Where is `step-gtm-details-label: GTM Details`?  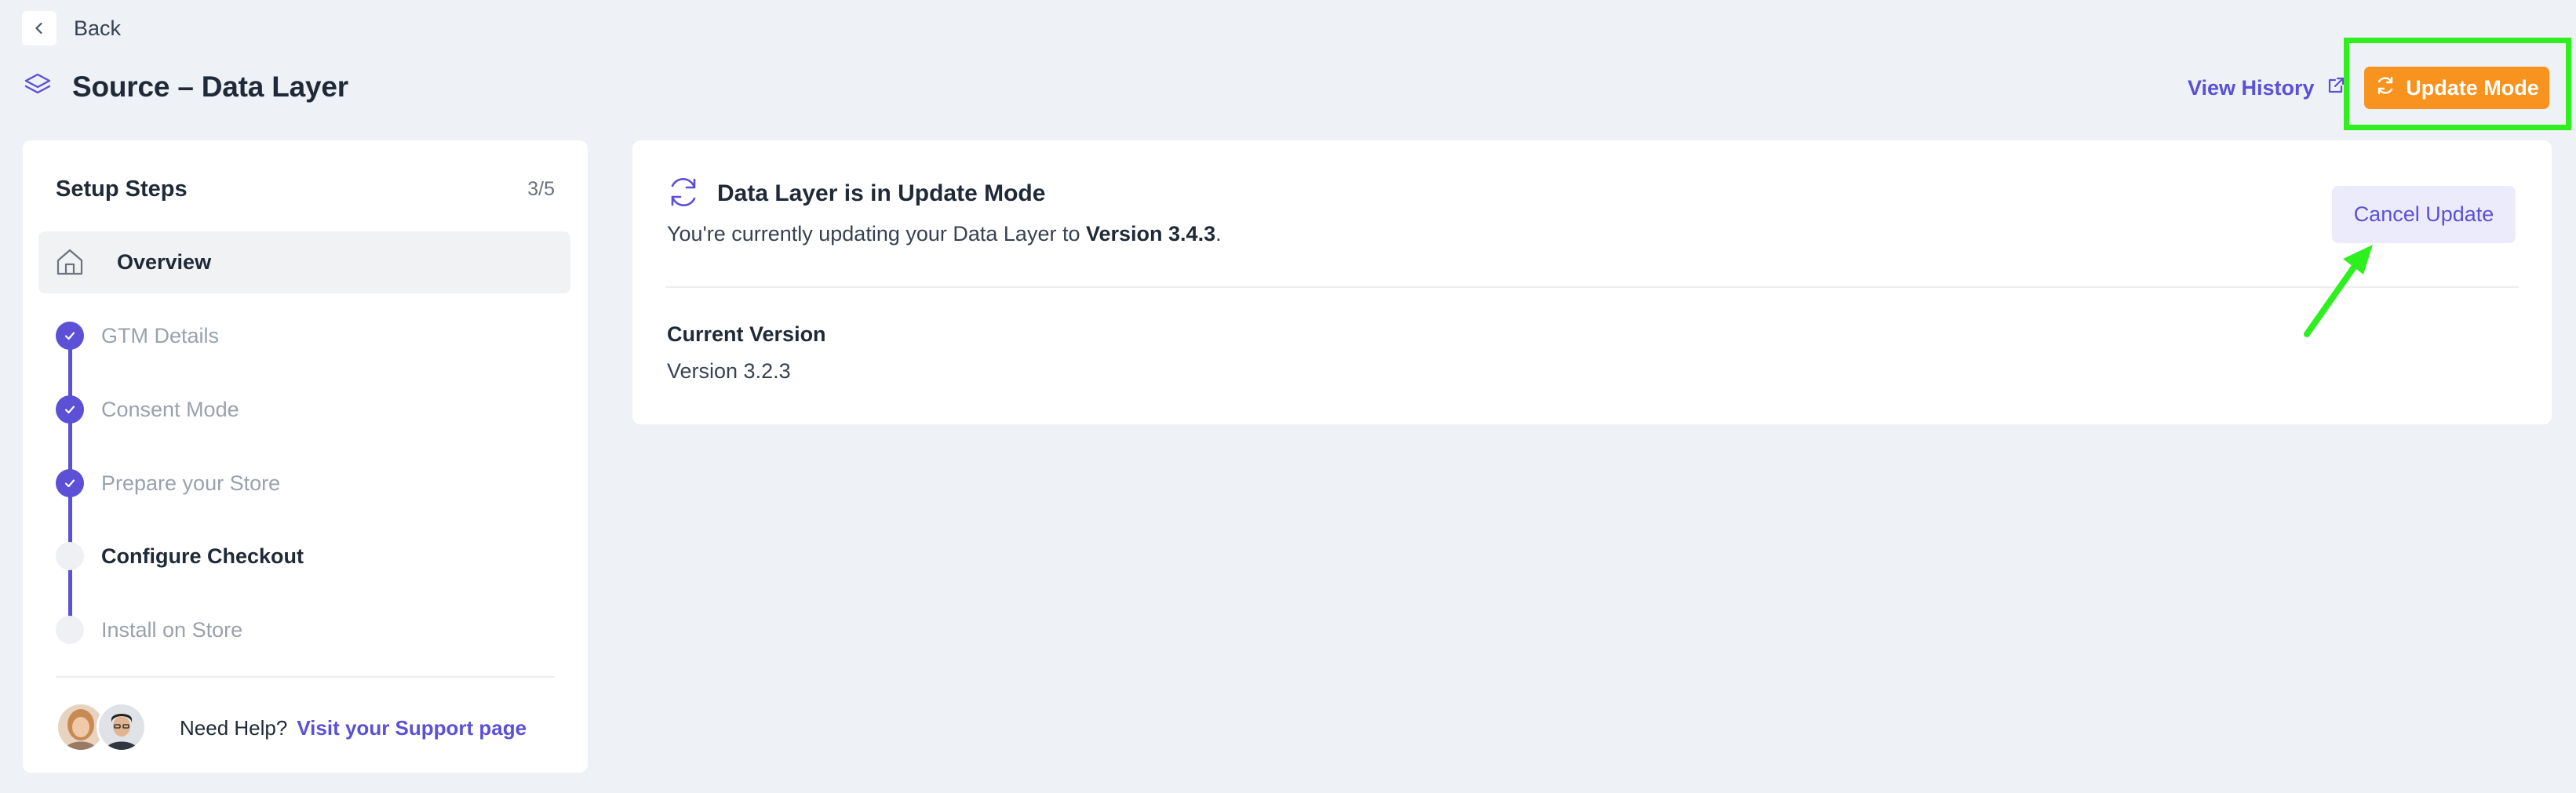 step-gtm-details-label: GTM Details is located at coordinates (160, 335).